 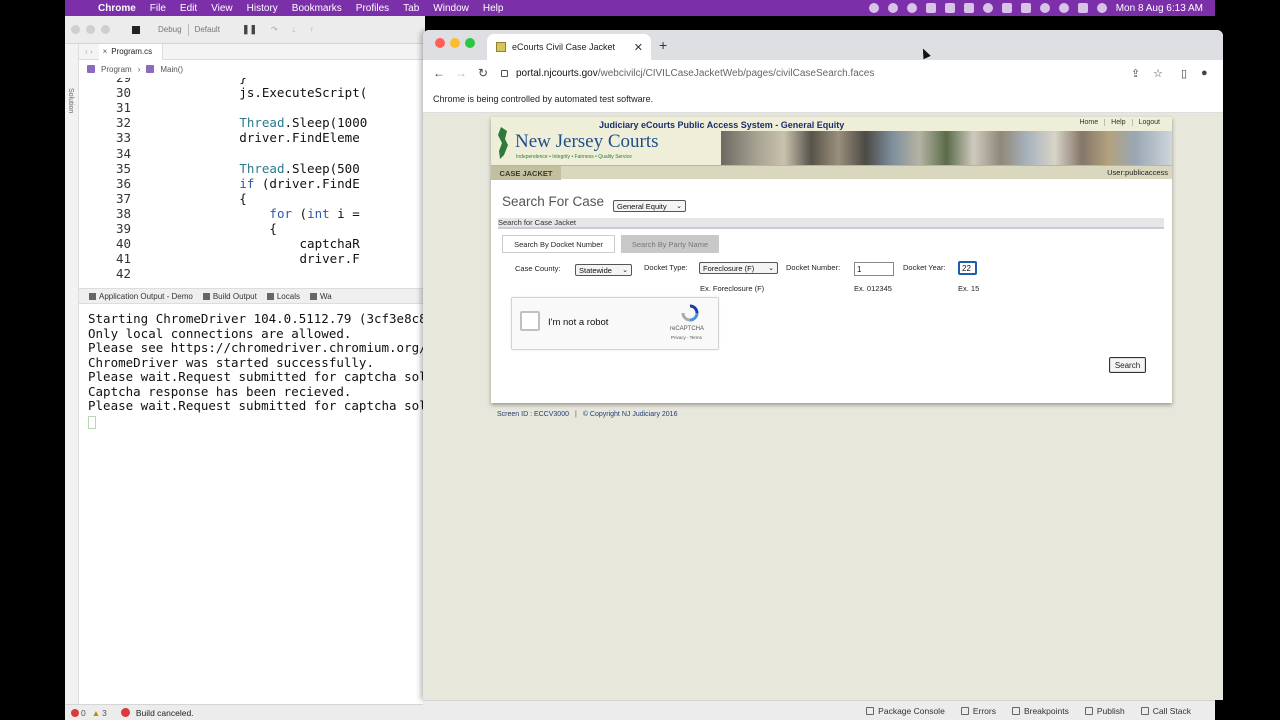 I want to click on menu-bookmarks: Bookmarks, so click(x=317, y=8).